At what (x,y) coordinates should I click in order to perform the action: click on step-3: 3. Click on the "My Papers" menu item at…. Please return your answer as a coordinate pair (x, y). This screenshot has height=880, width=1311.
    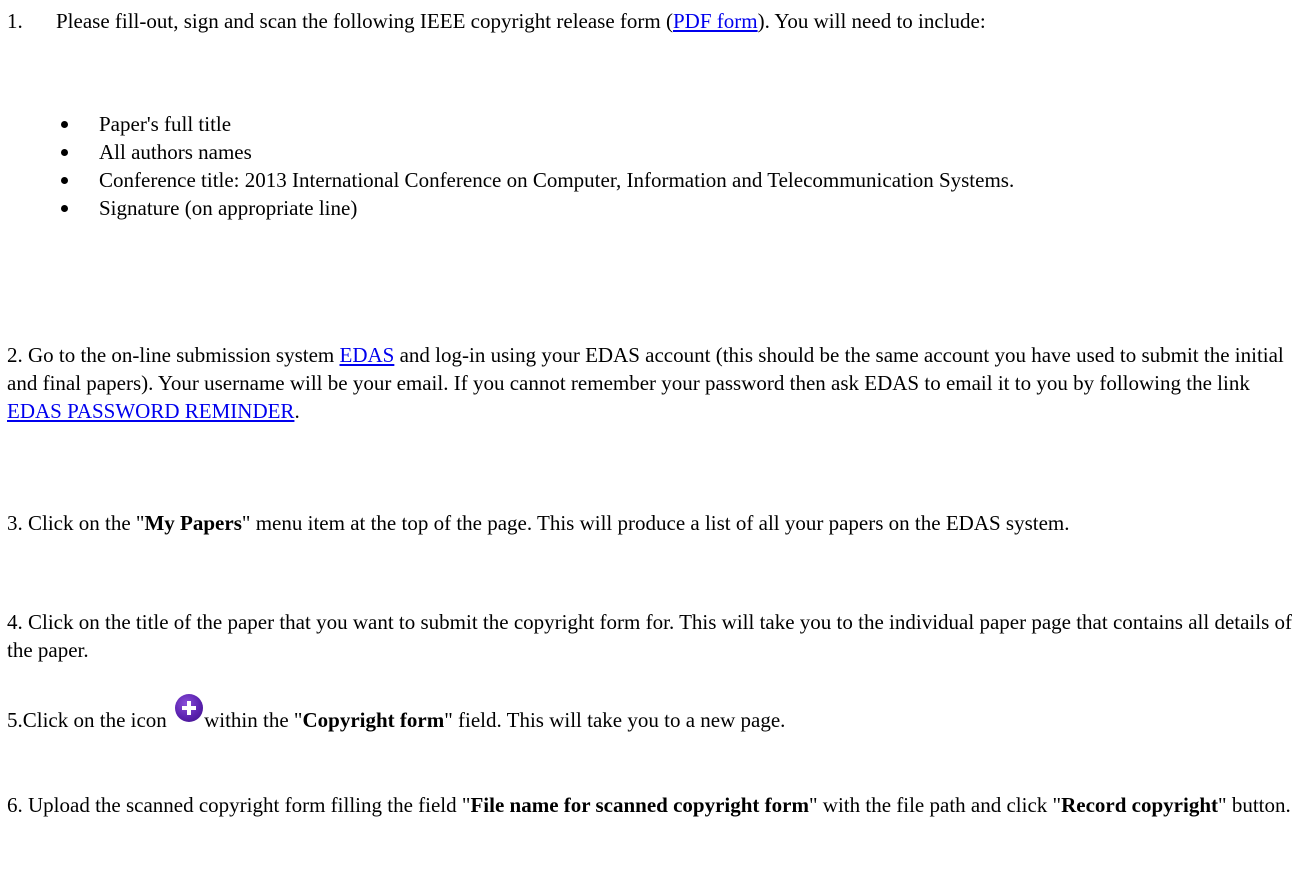
    Looking at the image, I should click on (654, 523).